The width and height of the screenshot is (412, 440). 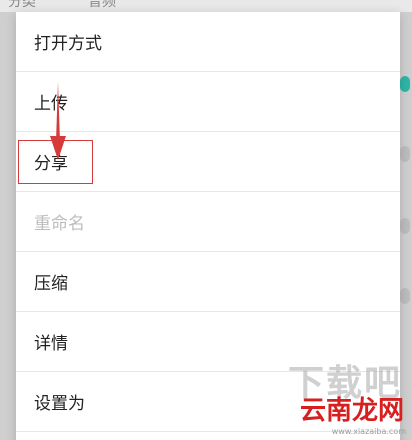 I want to click on menu-item-share: 分享, so click(x=208, y=162).